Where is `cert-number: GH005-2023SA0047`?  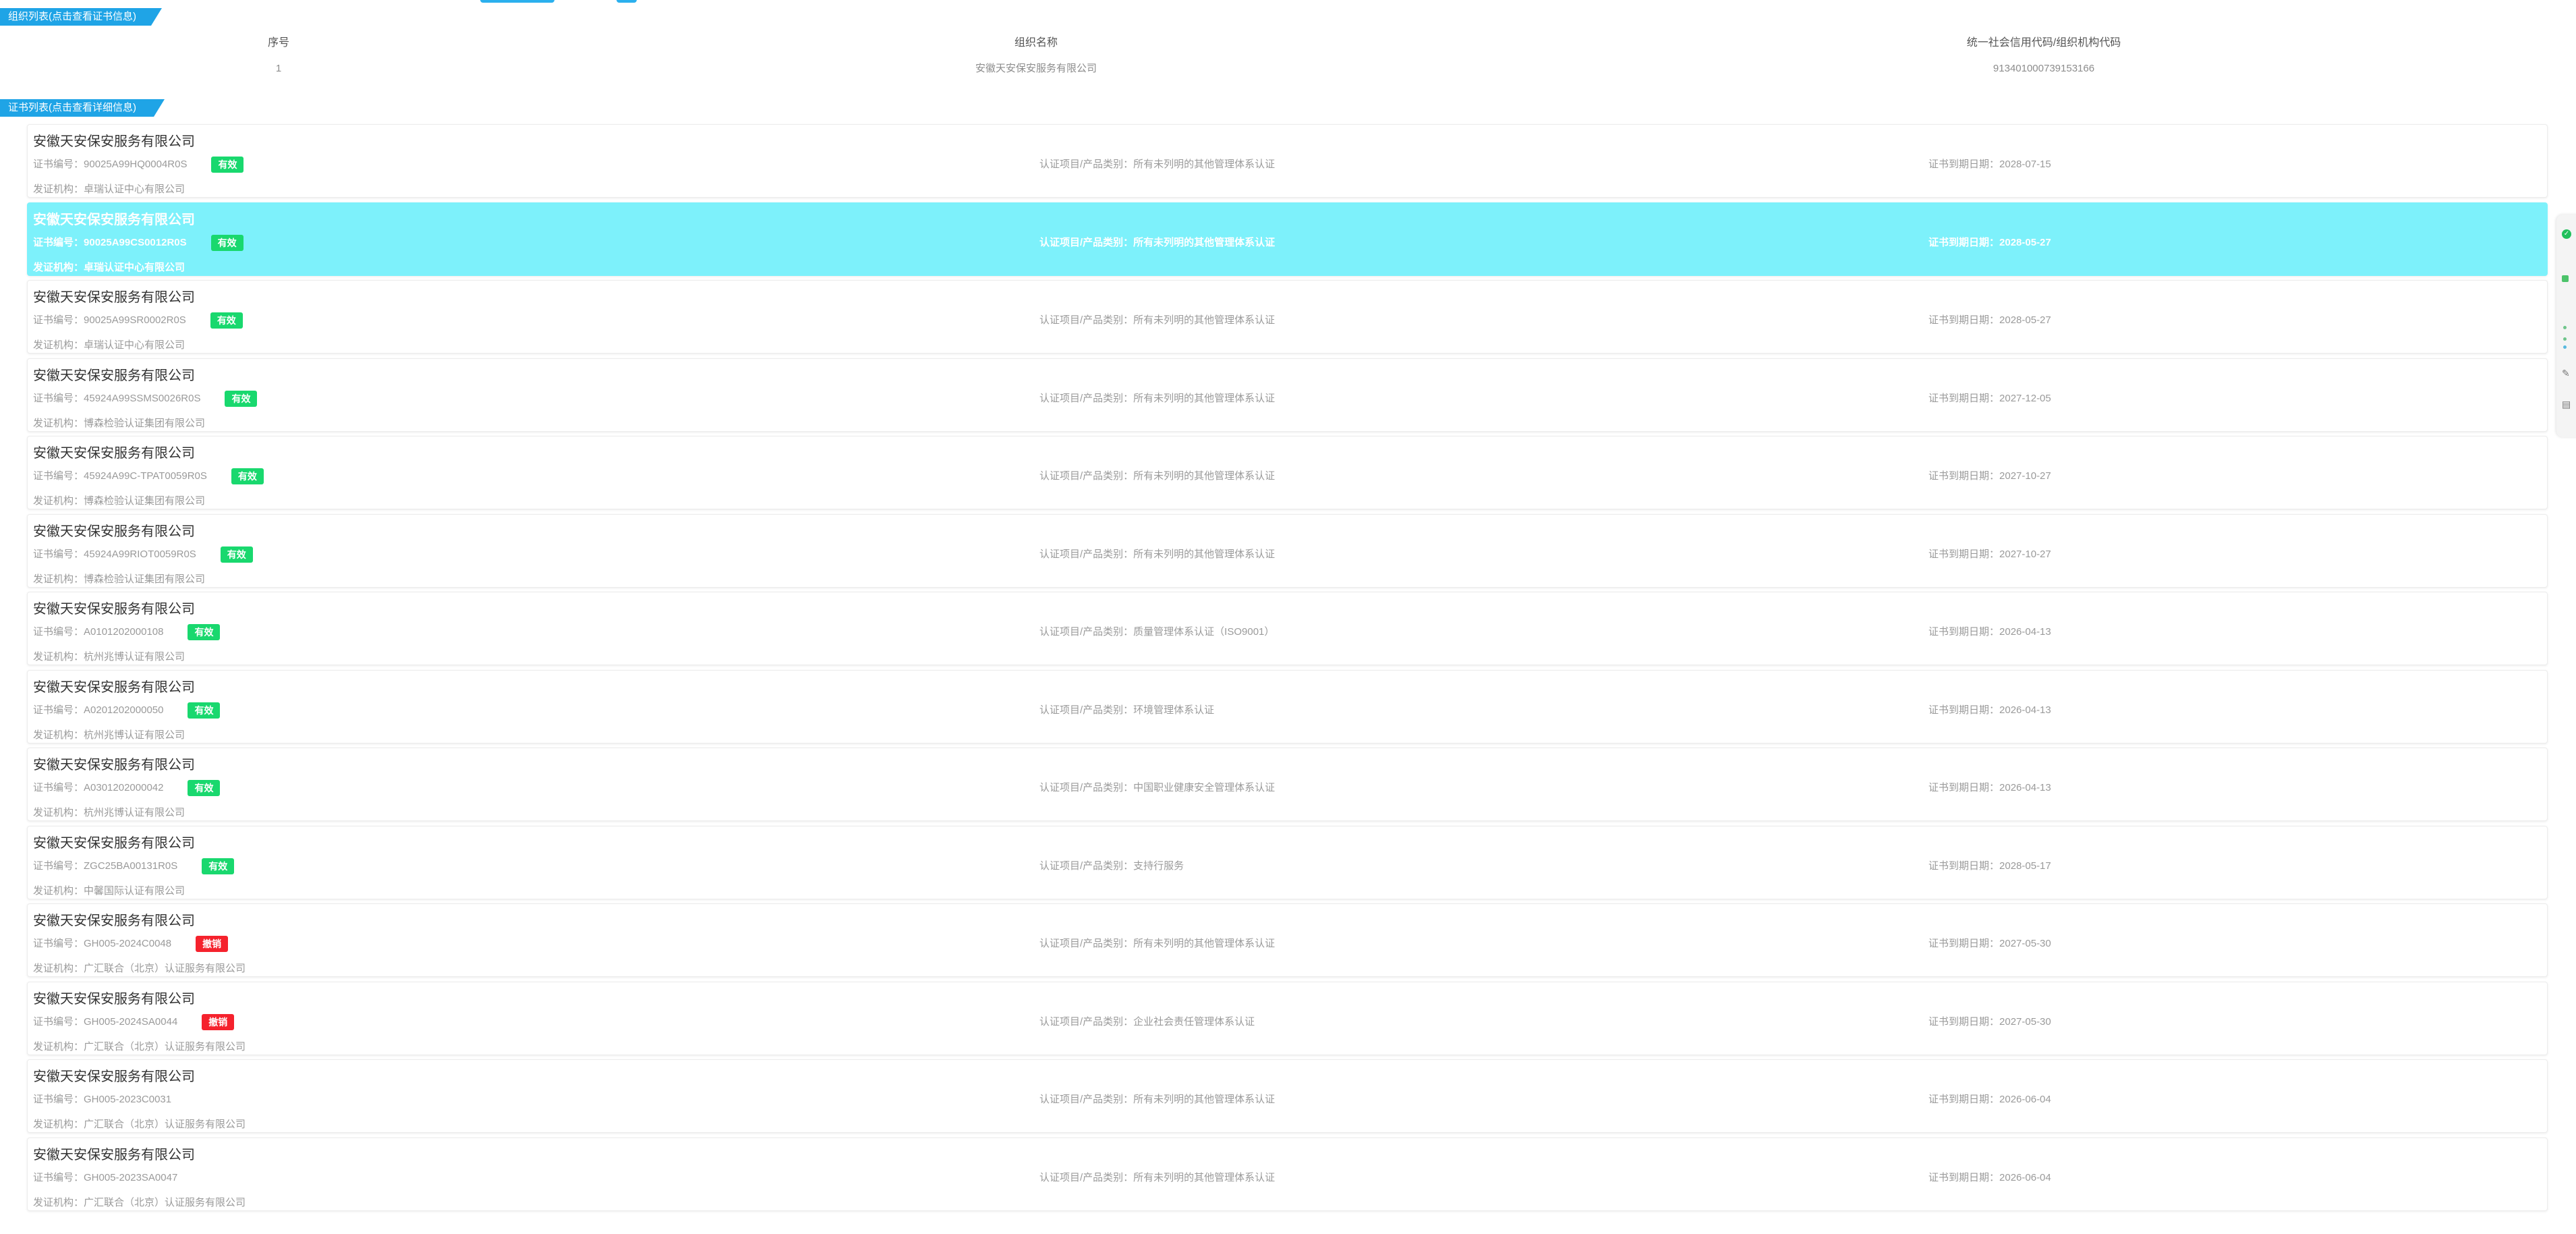 cert-number: GH005-2023SA0047 is located at coordinates (131, 1177).